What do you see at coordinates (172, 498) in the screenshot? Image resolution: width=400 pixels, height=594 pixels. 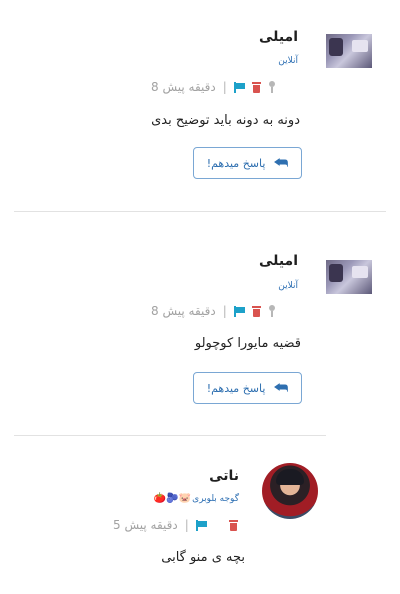 I see `status-badges: 🍅🫐🐷` at bounding box center [172, 498].